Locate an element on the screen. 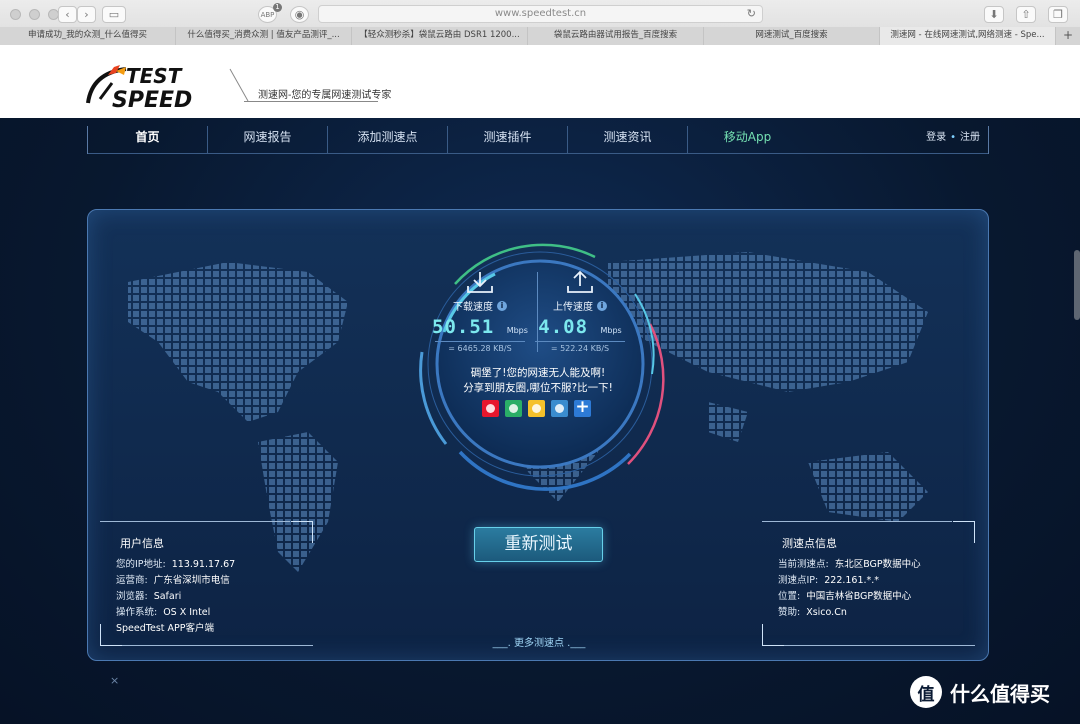  download-result: 下载速度 i 50.51 Mbps = 6465.28 KB/S is located at coordinates (480, 311).